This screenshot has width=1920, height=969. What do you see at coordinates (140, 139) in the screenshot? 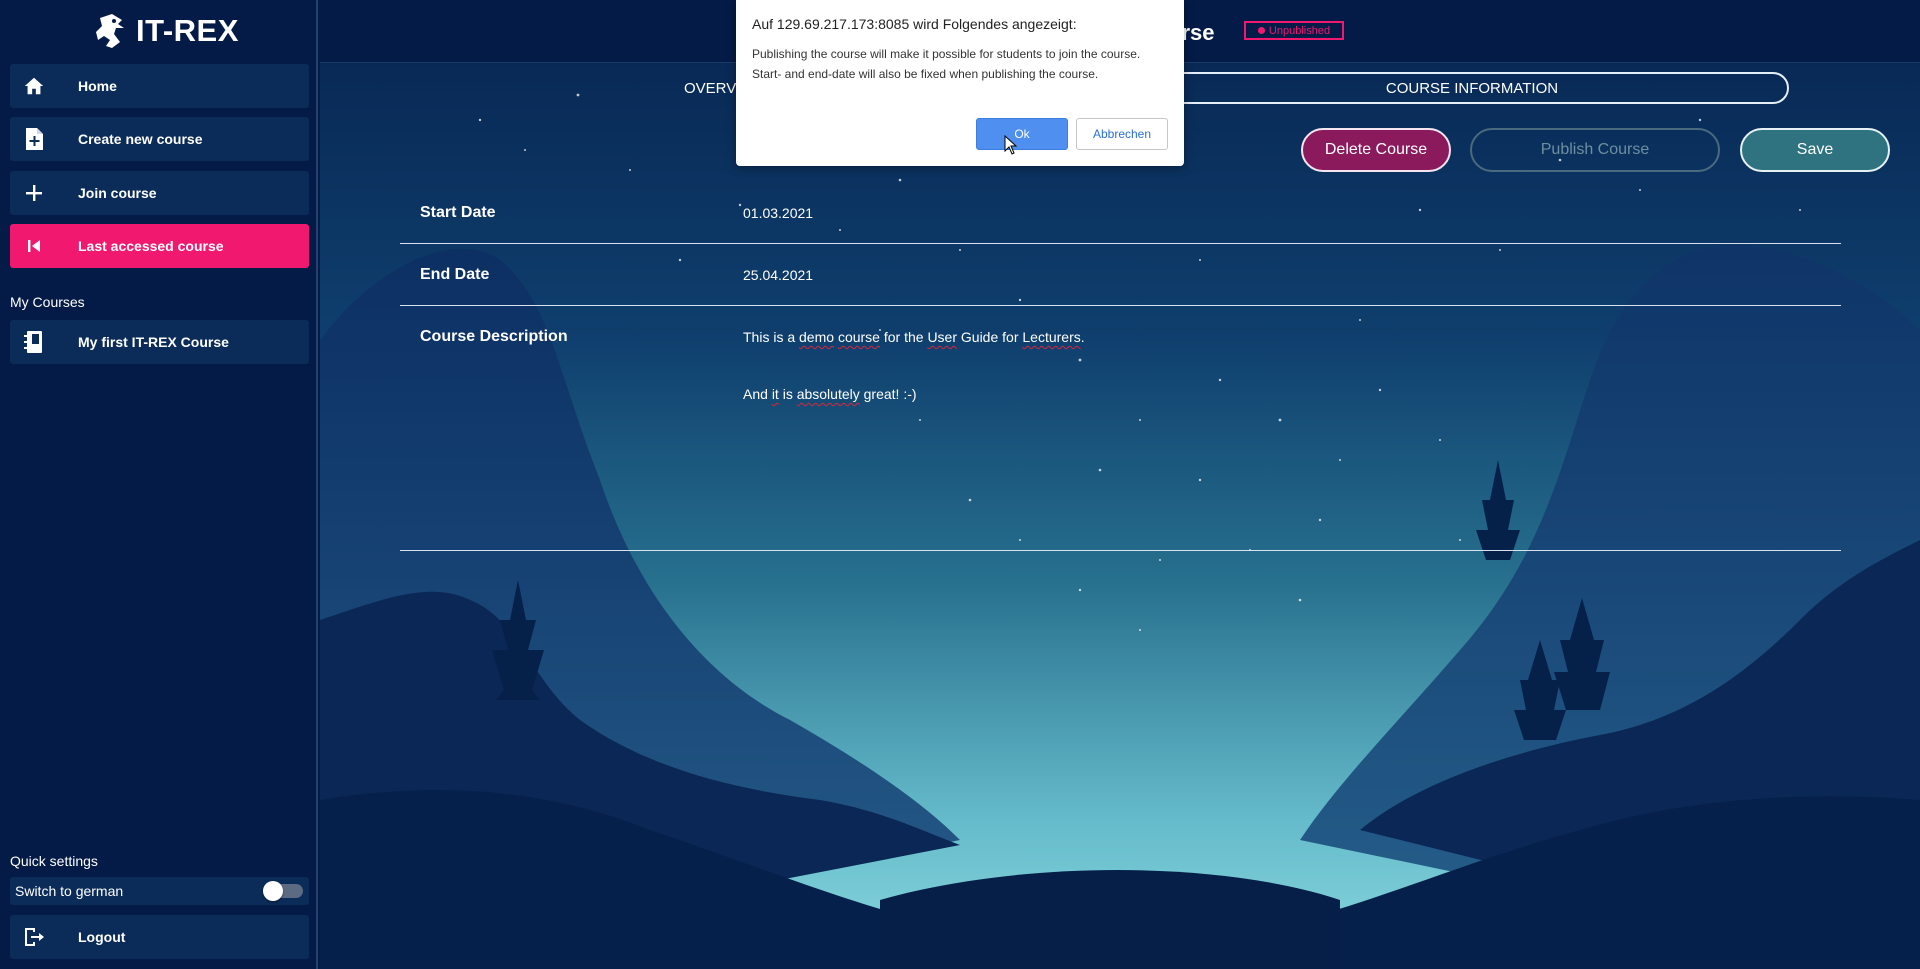
I see `sidebar-item-label: Create new course` at bounding box center [140, 139].